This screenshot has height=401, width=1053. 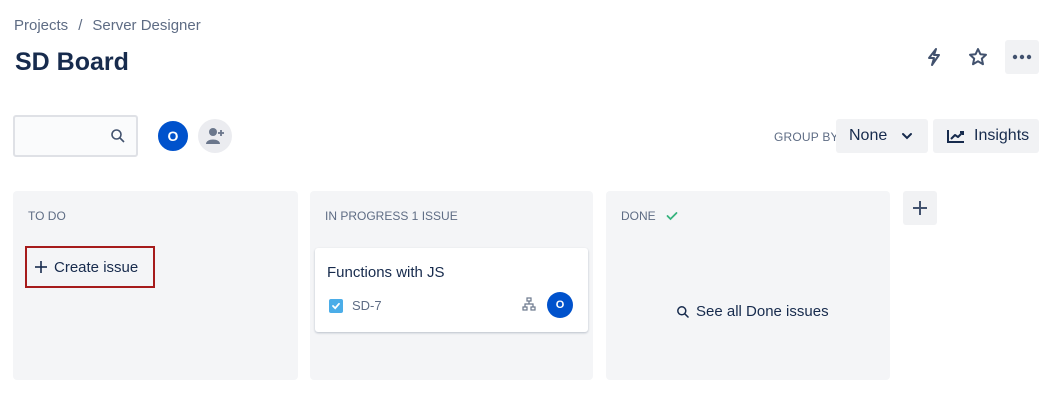 I want to click on see-all-done-link: See all Done issues, so click(x=752, y=311).